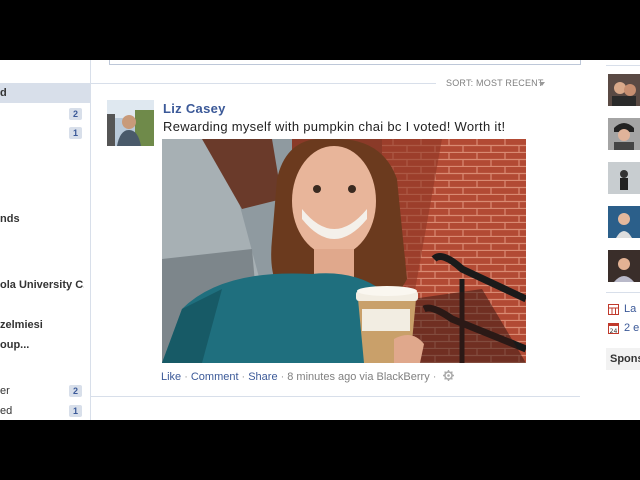 The height and width of the screenshot is (480, 640). What do you see at coordinates (449, 377) in the screenshot?
I see `gear-icon` at bounding box center [449, 377].